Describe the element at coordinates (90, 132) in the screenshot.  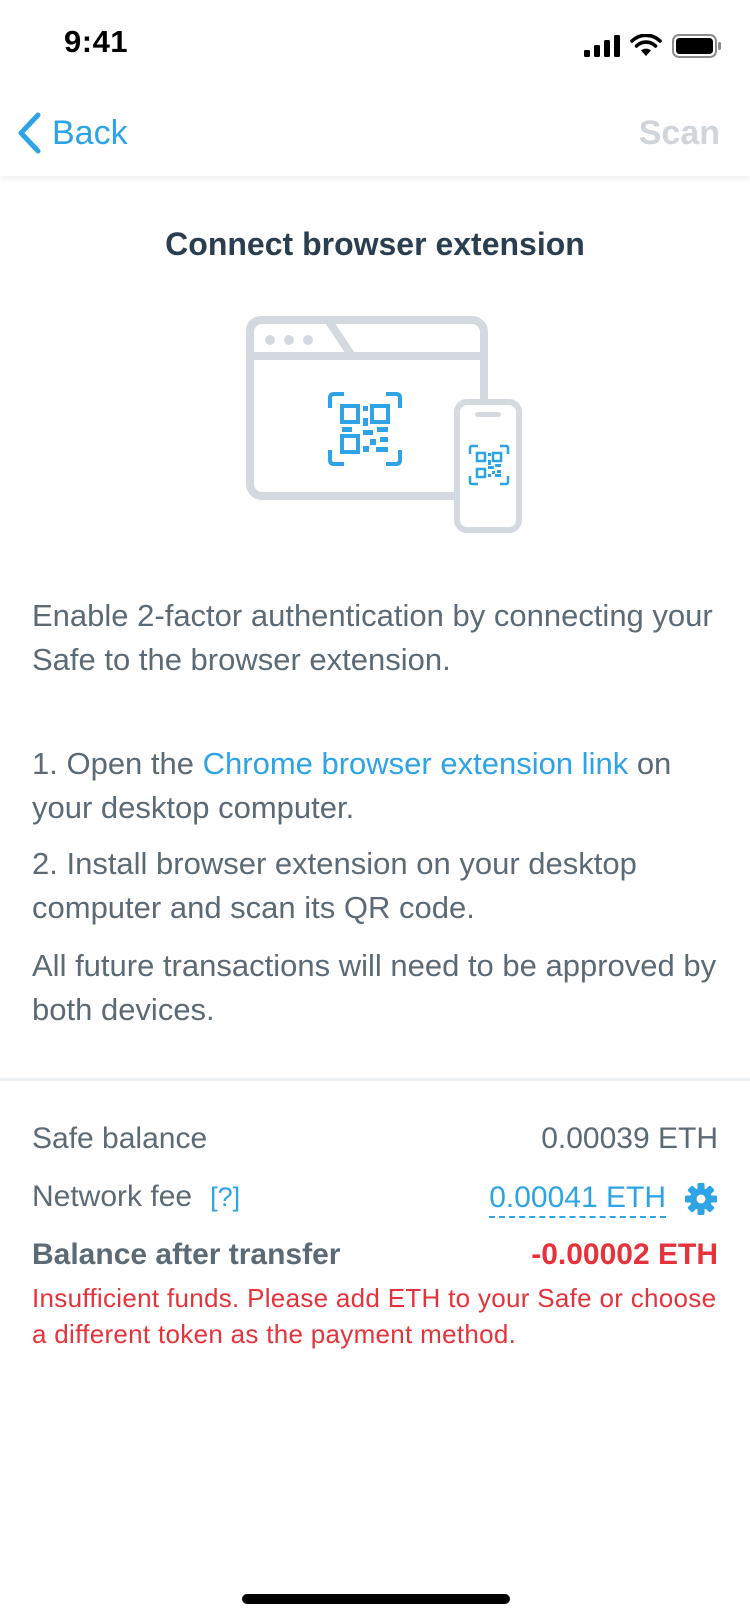
I see `back-label: Back` at that location.